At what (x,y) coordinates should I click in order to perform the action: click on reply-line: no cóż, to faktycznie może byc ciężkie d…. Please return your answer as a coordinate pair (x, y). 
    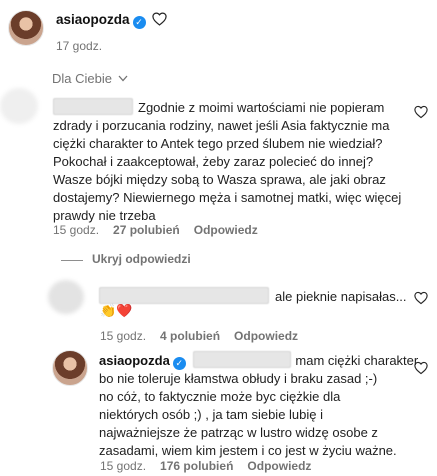
    Looking at the image, I should click on (220, 396).